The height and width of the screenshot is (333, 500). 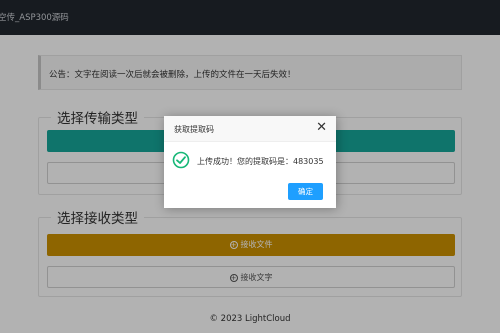 I want to click on dialog-header: 获取提取码 ✕, so click(x=250, y=129).